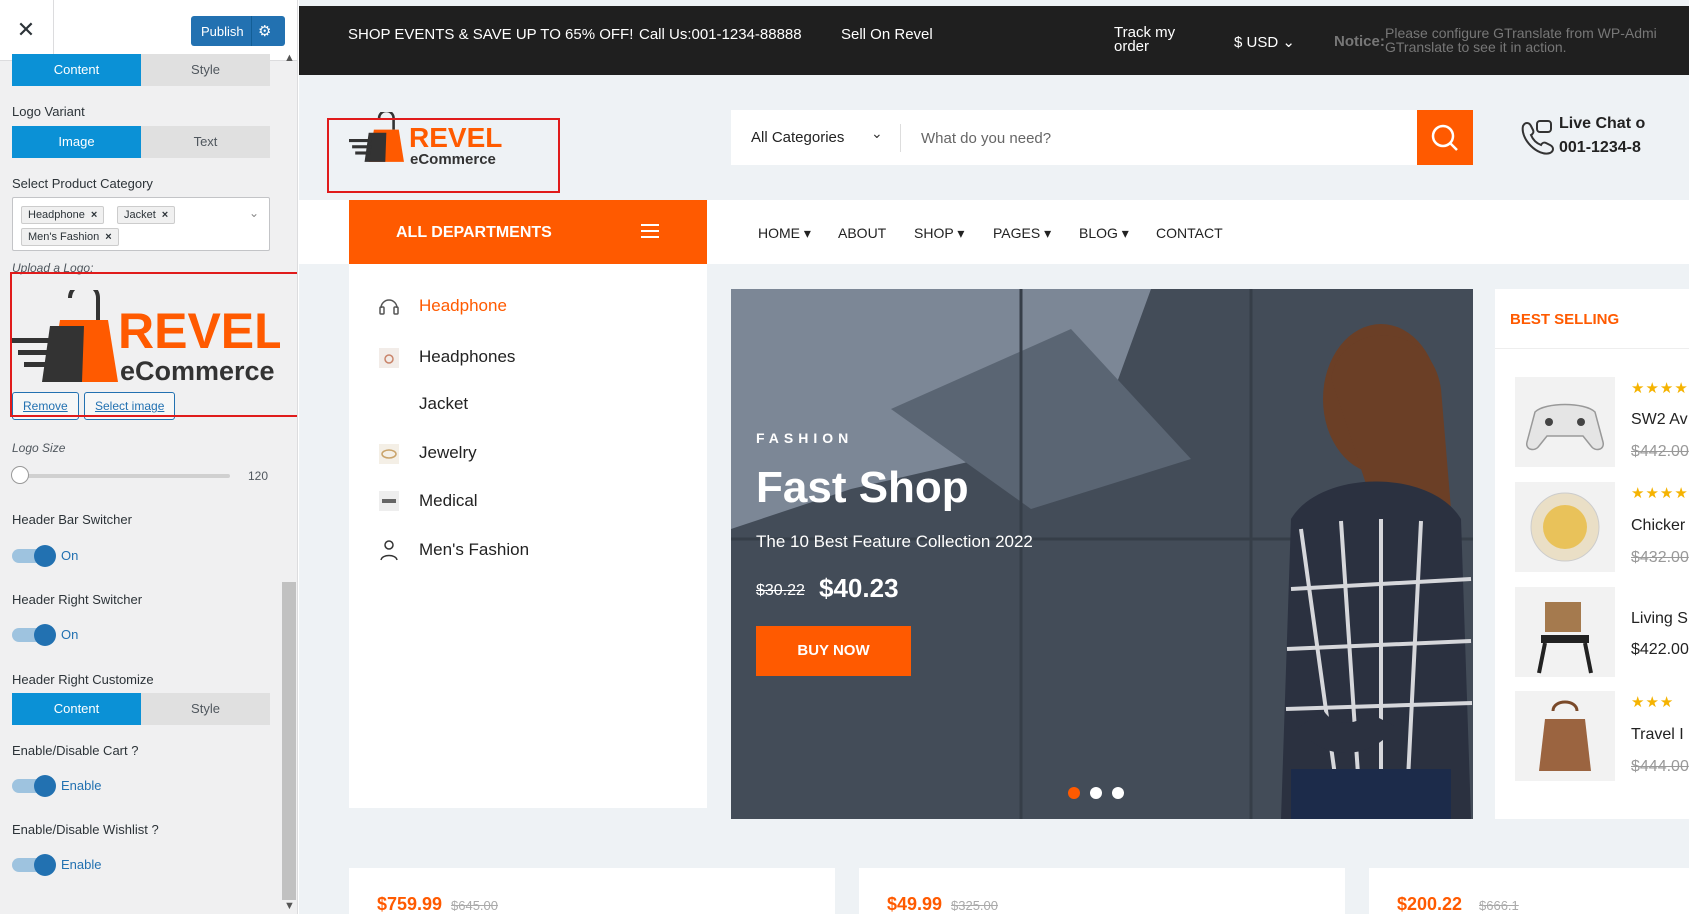 The width and height of the screenshot is (1689, 914). Describe the element at coordinates (1660, 766) in the screenshot. I see `product-price: $444.00` at that location.